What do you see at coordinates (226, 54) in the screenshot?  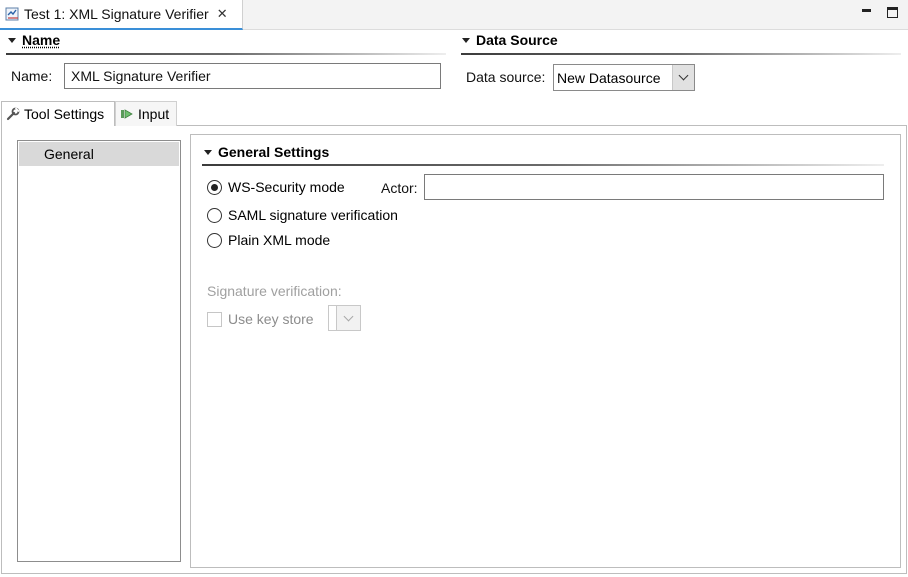 I see `name-section-rule` at bounding box center [226, 54].